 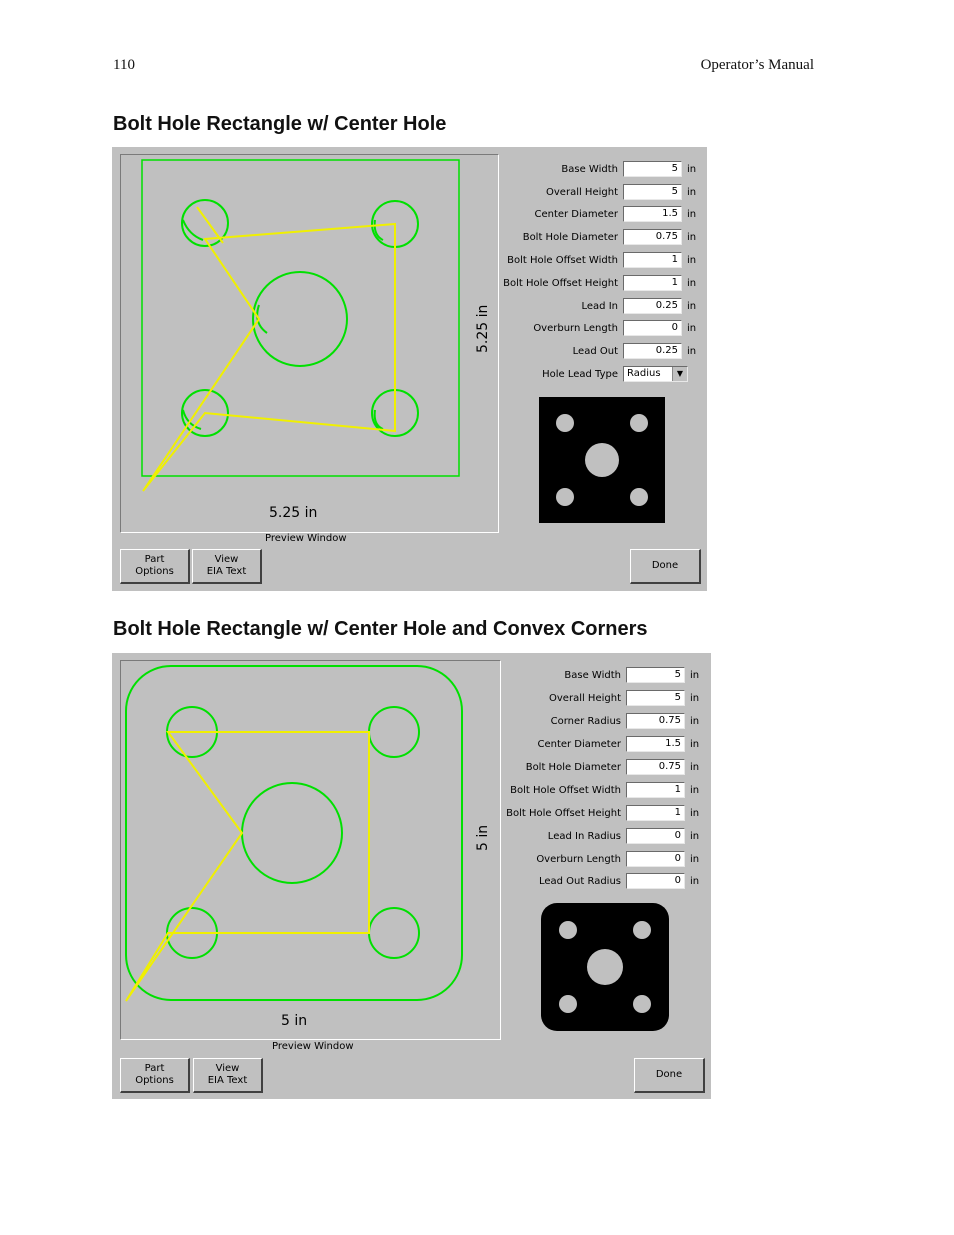 I want to click on field-row: Lead In 0.25 in, so click(x=591, y=306).